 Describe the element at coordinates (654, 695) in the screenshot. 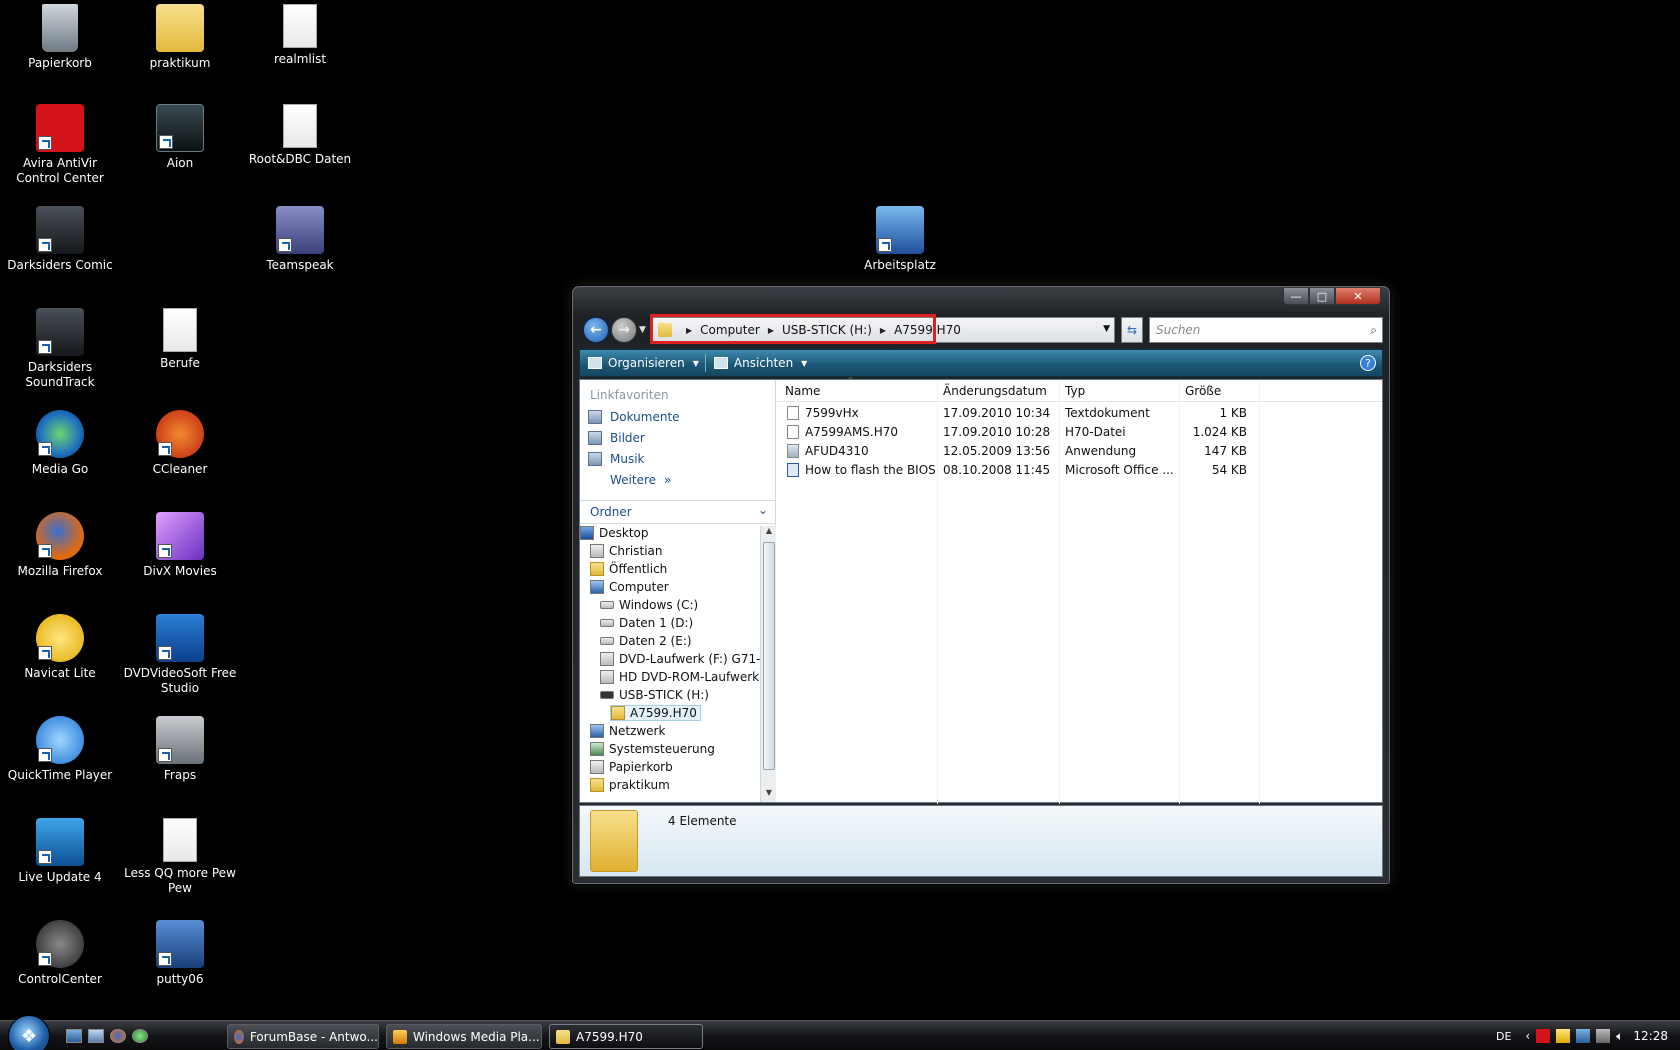

I see `tree-item-drive-h: USB-STICK (H:)` at that location.